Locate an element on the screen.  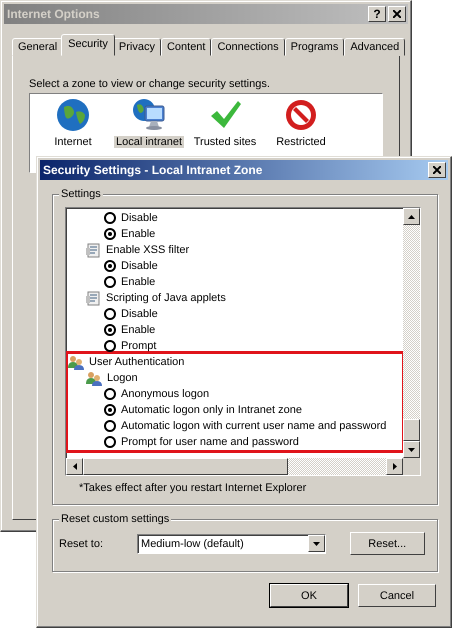
window-title: Internet Options is located at coordinates (54, 14).